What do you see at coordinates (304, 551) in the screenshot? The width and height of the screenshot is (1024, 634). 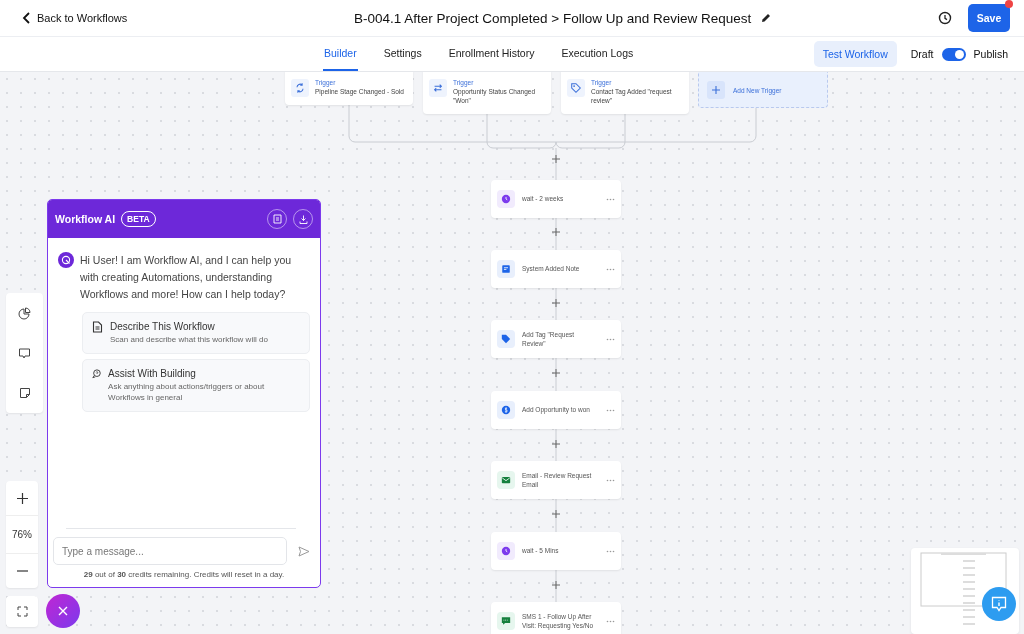 I see `send-icon` at bounding box center [304, 551].